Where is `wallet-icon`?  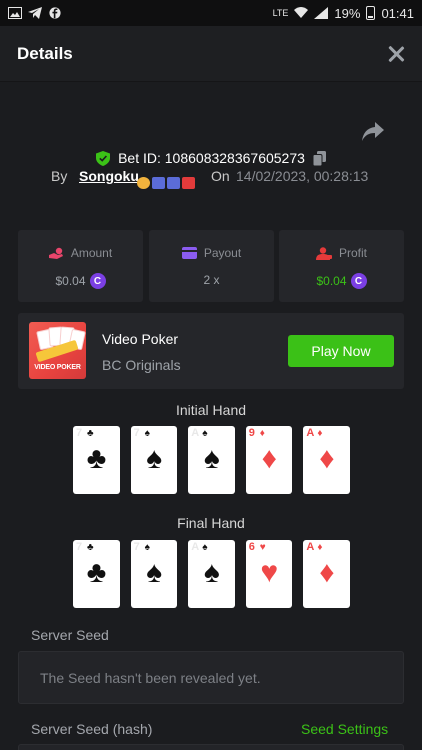
wallet-icon is located at coordinates (189, 253).